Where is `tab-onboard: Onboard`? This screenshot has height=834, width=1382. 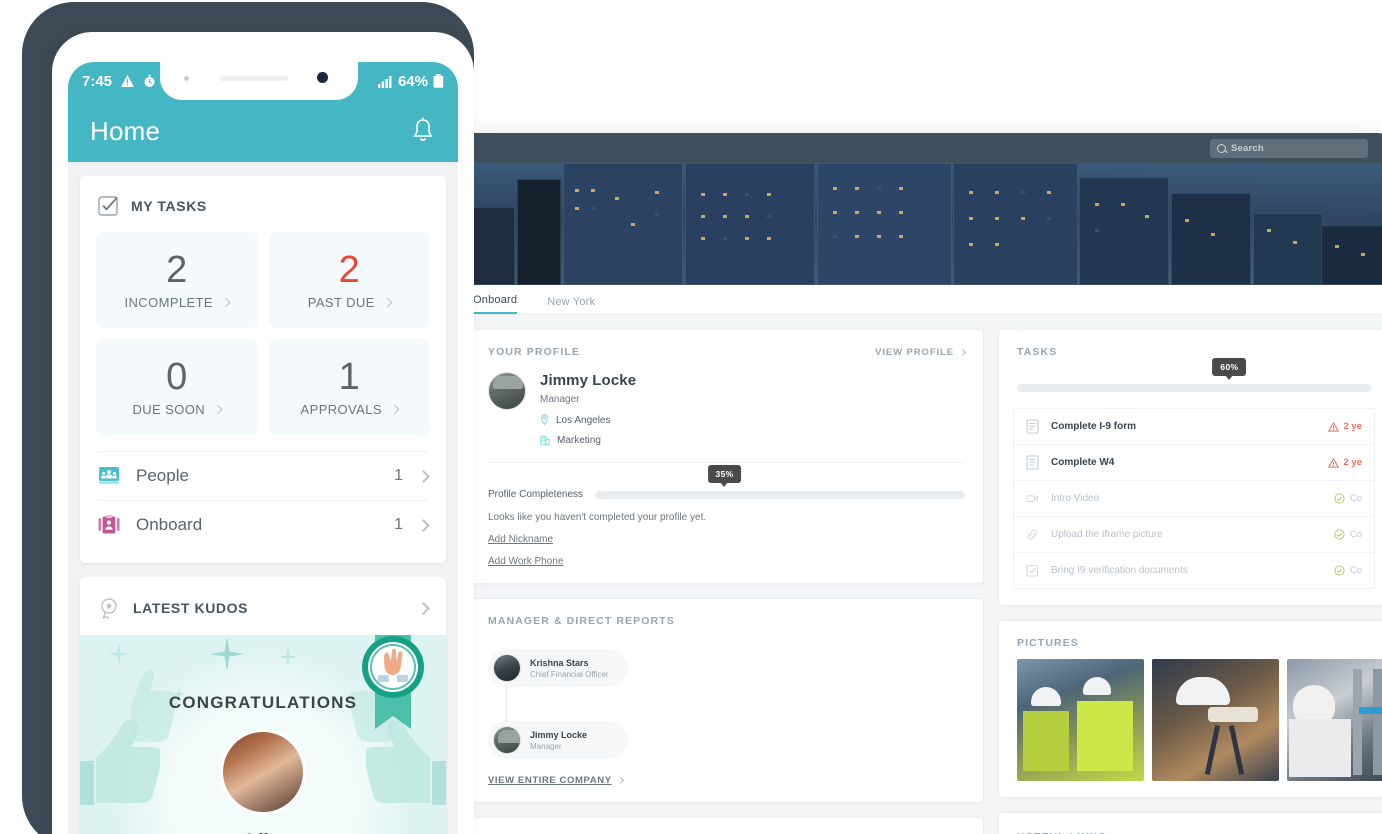
tab-onboard: Onboard is located at coordinates (495, 304).